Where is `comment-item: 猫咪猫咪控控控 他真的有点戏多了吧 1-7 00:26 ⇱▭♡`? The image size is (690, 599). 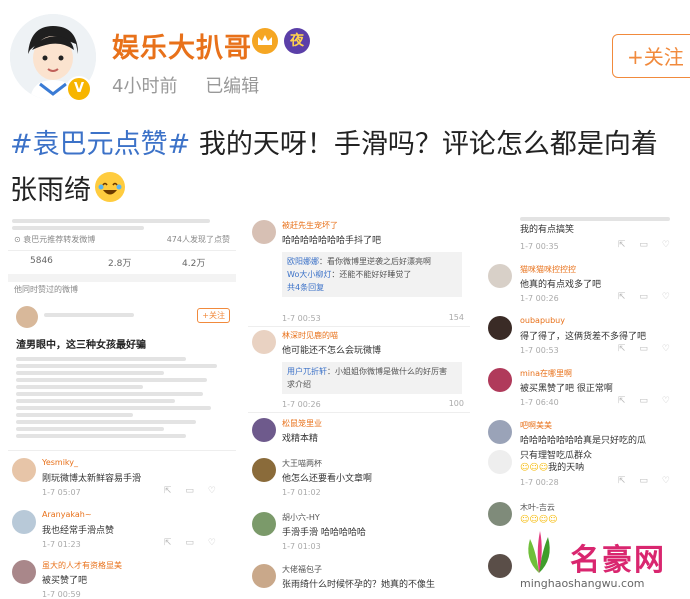
comment-item: 猫咪猫咪控控控 他真的有点戏多了吧 1-7 00:26 ⇱▭♡ is located at coordinates (585, 287).